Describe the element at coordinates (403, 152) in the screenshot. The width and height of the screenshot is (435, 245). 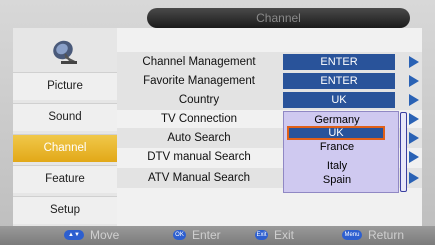
I see `dropdown-scrollbar` at that location.